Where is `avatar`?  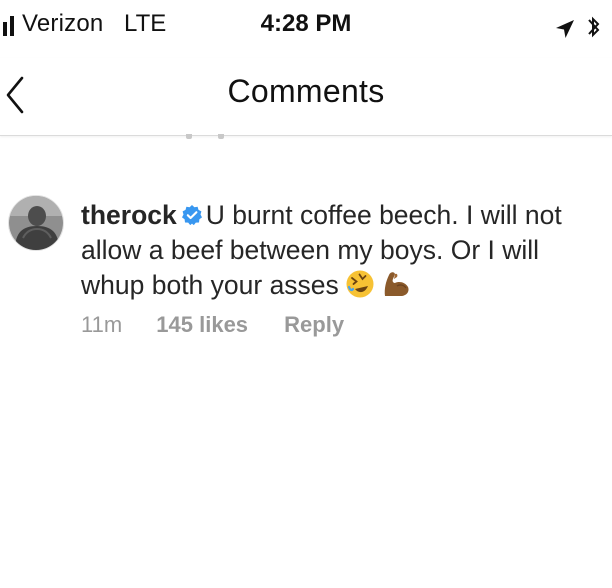
avatar is located at coordinates (36, 223).